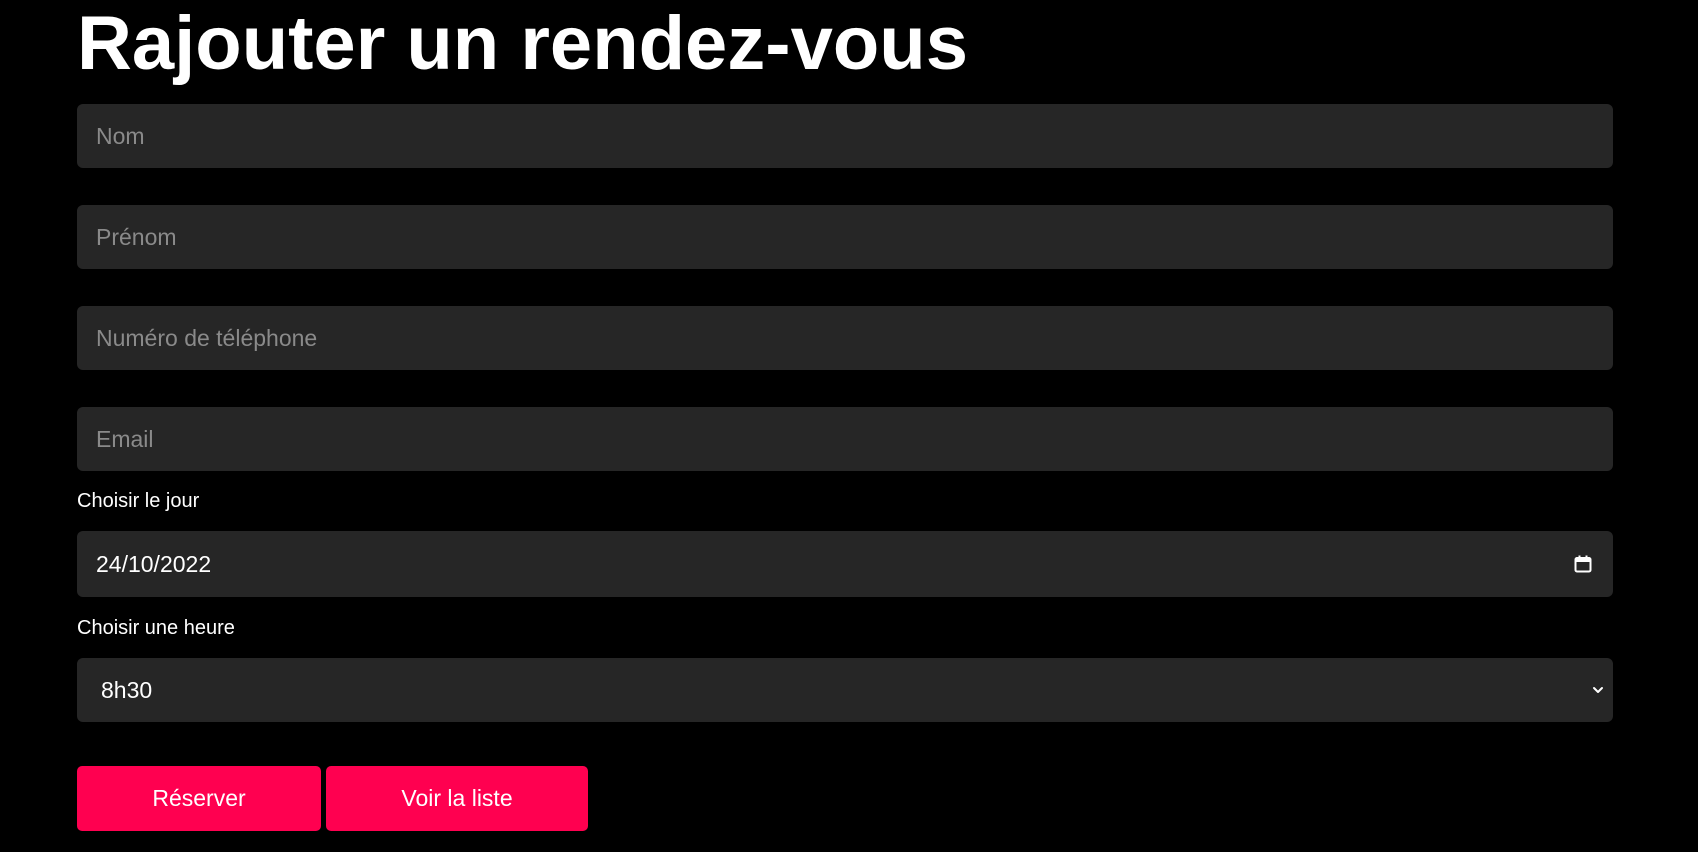  I want to click on heure-select: 8h30, so click(845, 690).